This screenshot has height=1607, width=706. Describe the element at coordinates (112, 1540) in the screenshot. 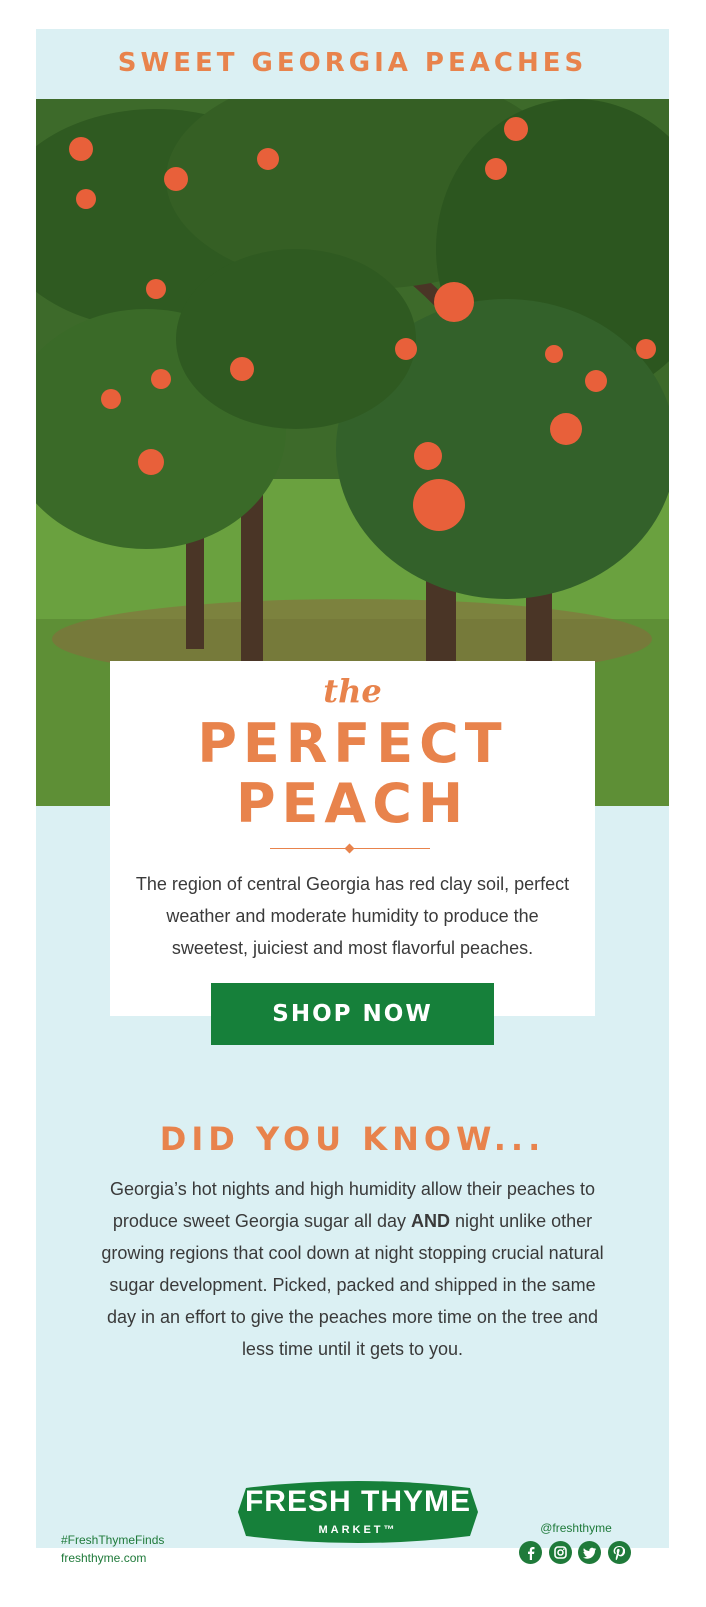

I see `footer-hashtag: #FreshThymeFinds` at that location.